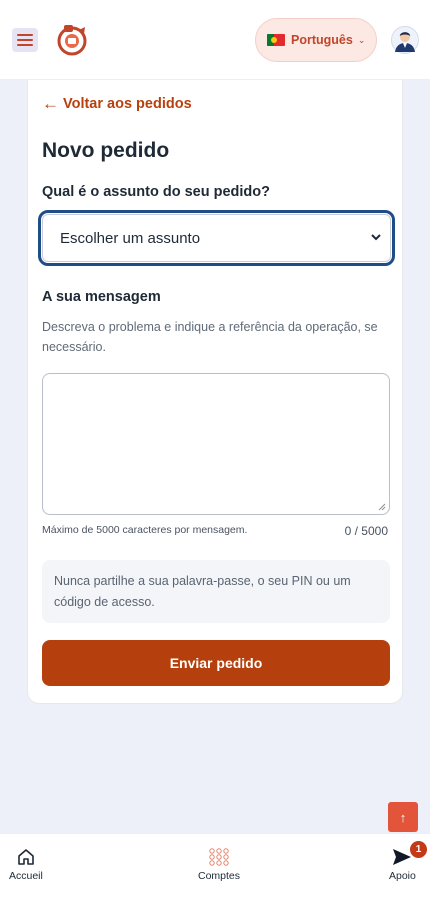  I want to click on language-label: Português, so click(322, 40).